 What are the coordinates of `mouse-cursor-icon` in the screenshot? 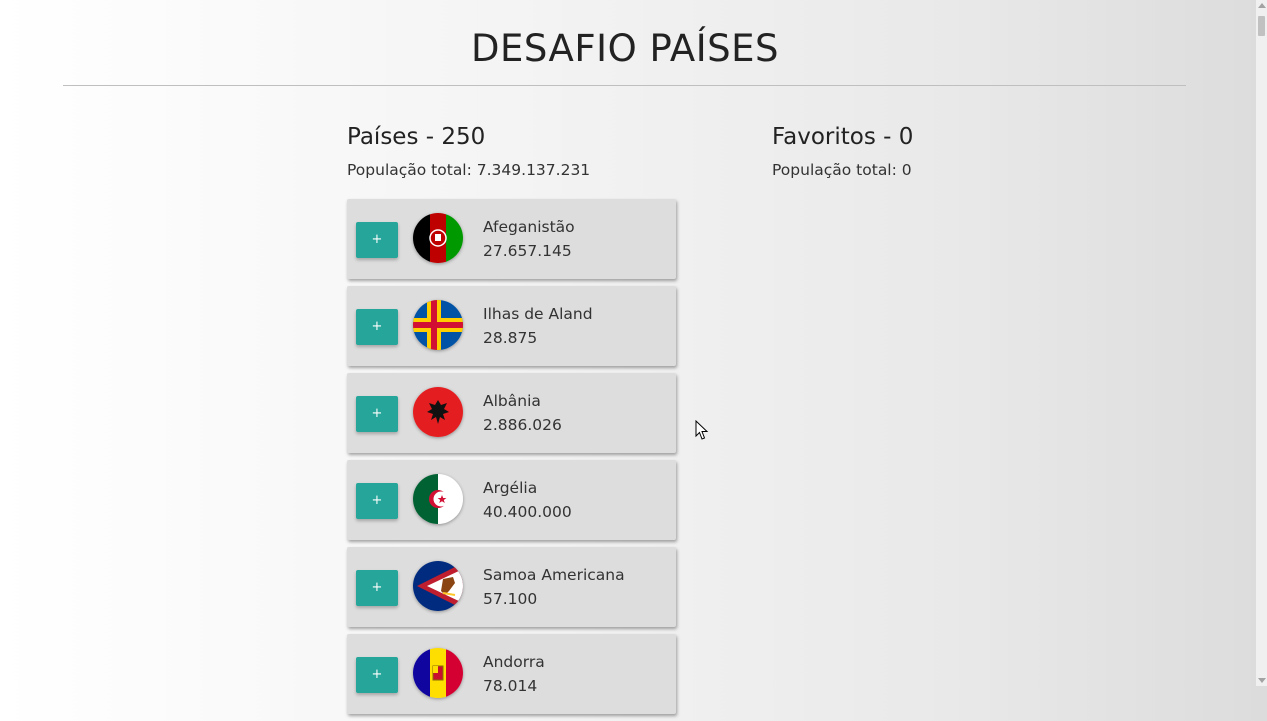 It's located at (702, 430).